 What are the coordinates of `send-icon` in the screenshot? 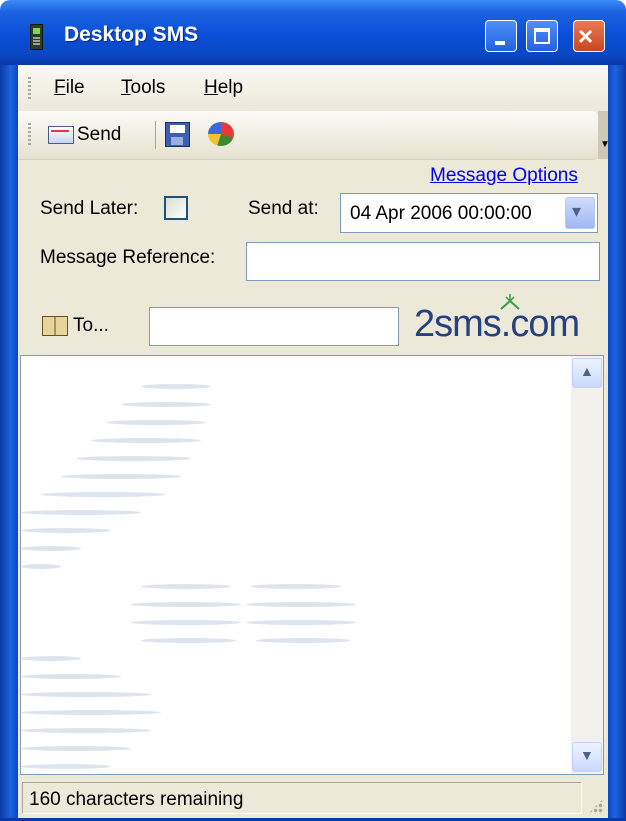 It's located at (61, 135).